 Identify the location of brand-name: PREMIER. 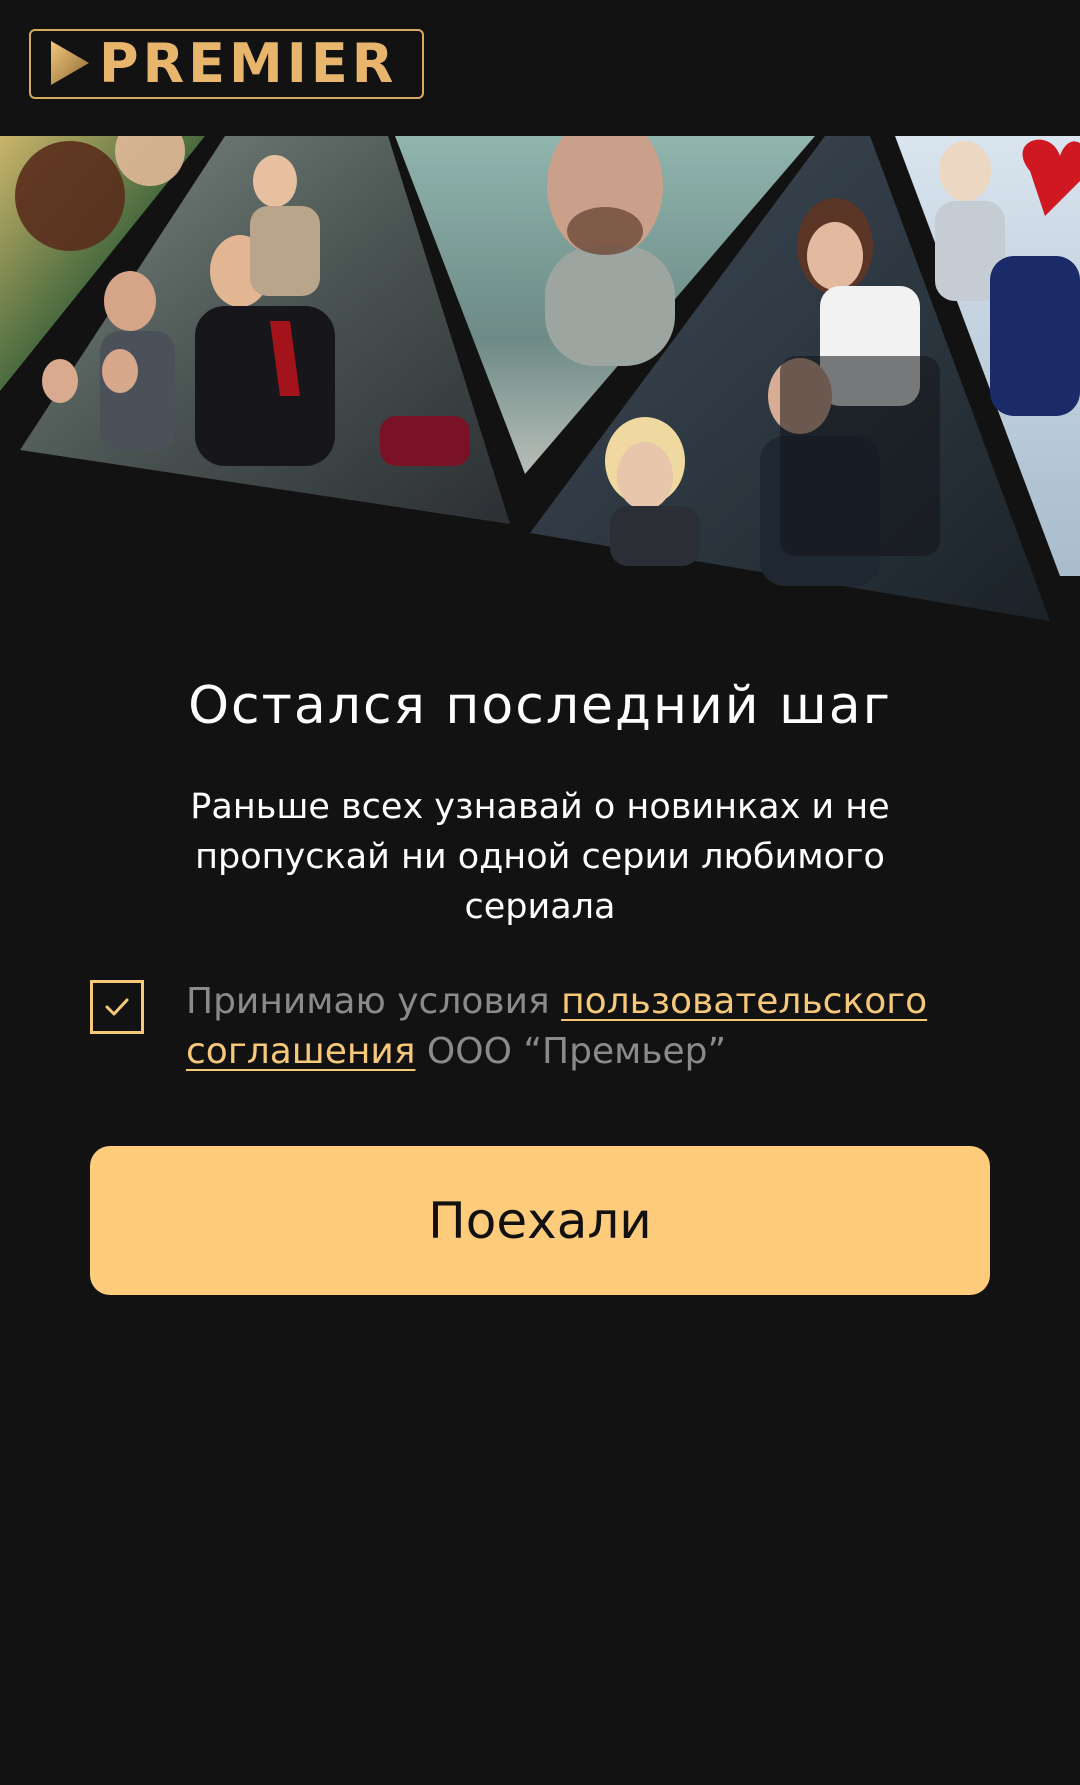
(248, 63).